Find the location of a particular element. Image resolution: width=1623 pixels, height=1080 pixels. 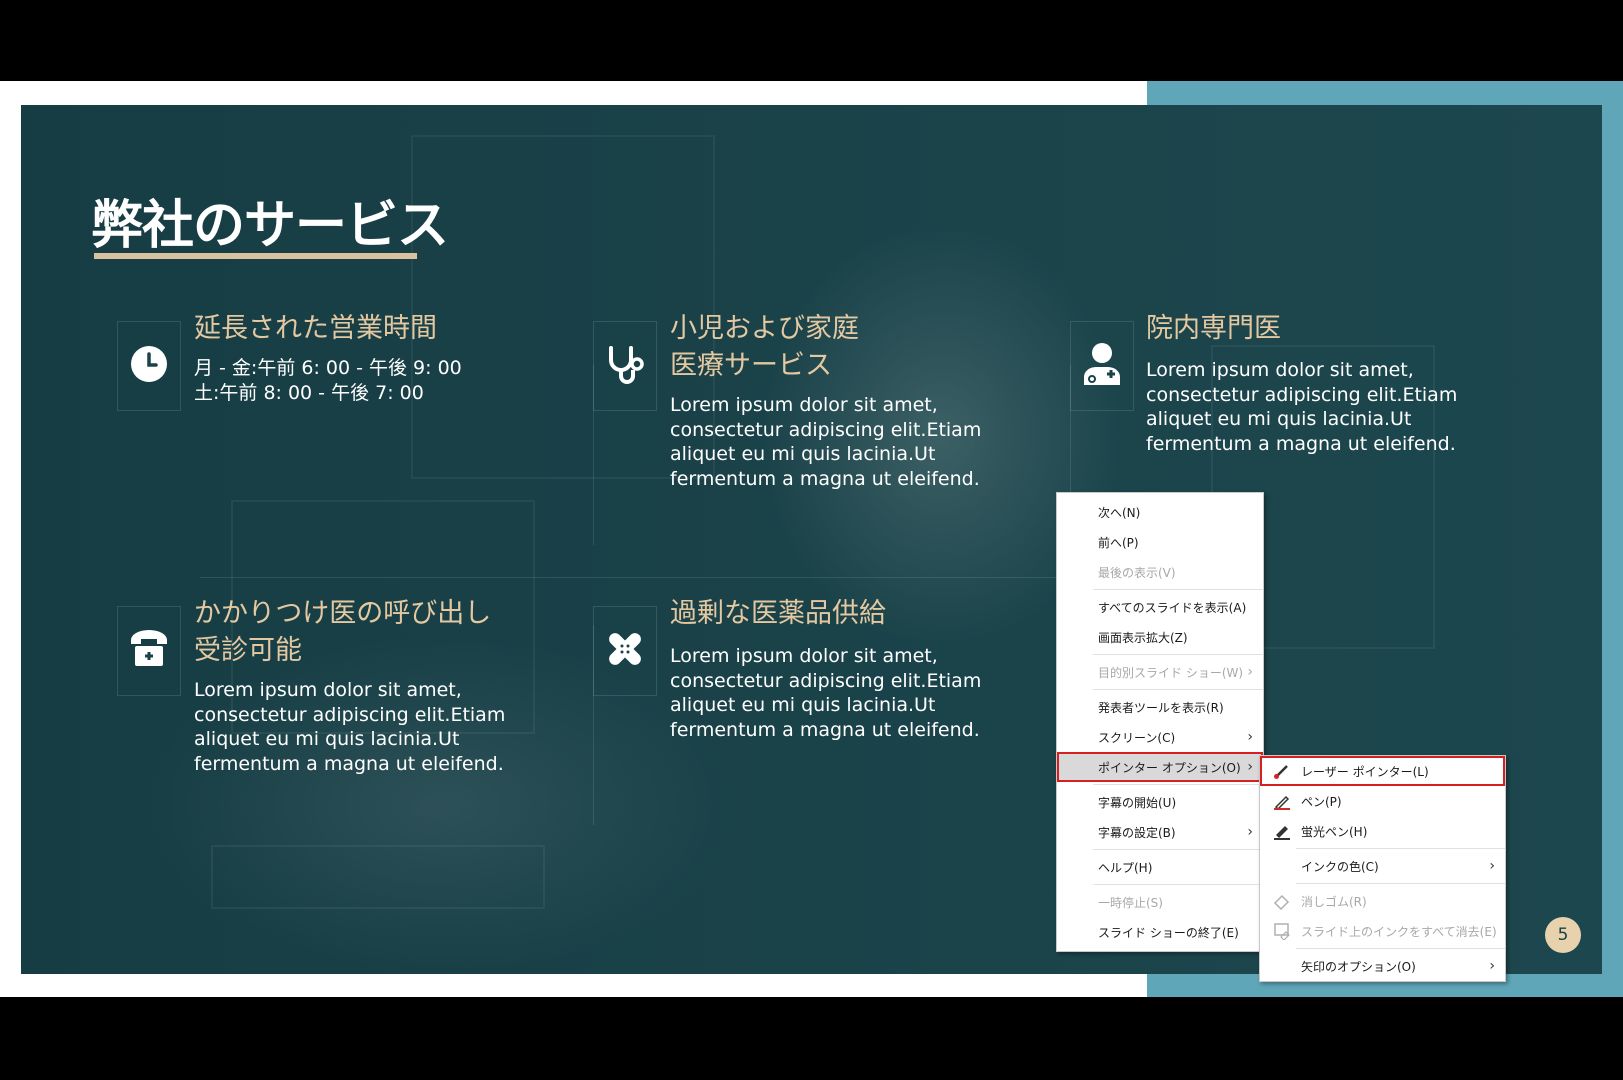

menu-item-label: ポインター オプション(O) is located at coordinates (1169, 767).